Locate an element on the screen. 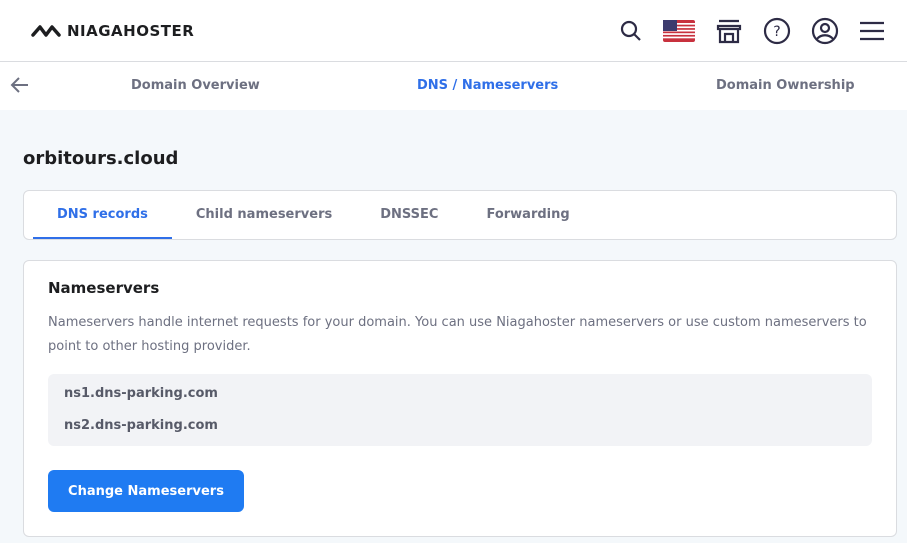  help-icon: ? is located at coordinates (777, 31).